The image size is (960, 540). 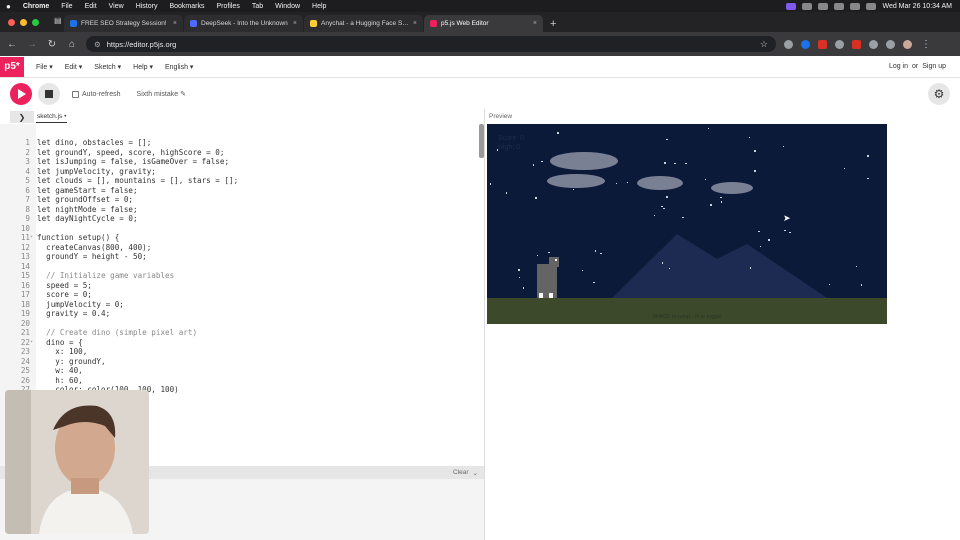 What do you see at coordinates (12, 66) in the screenshot?
I see `p5-logo: p5*` at bounding box center [12, 66].